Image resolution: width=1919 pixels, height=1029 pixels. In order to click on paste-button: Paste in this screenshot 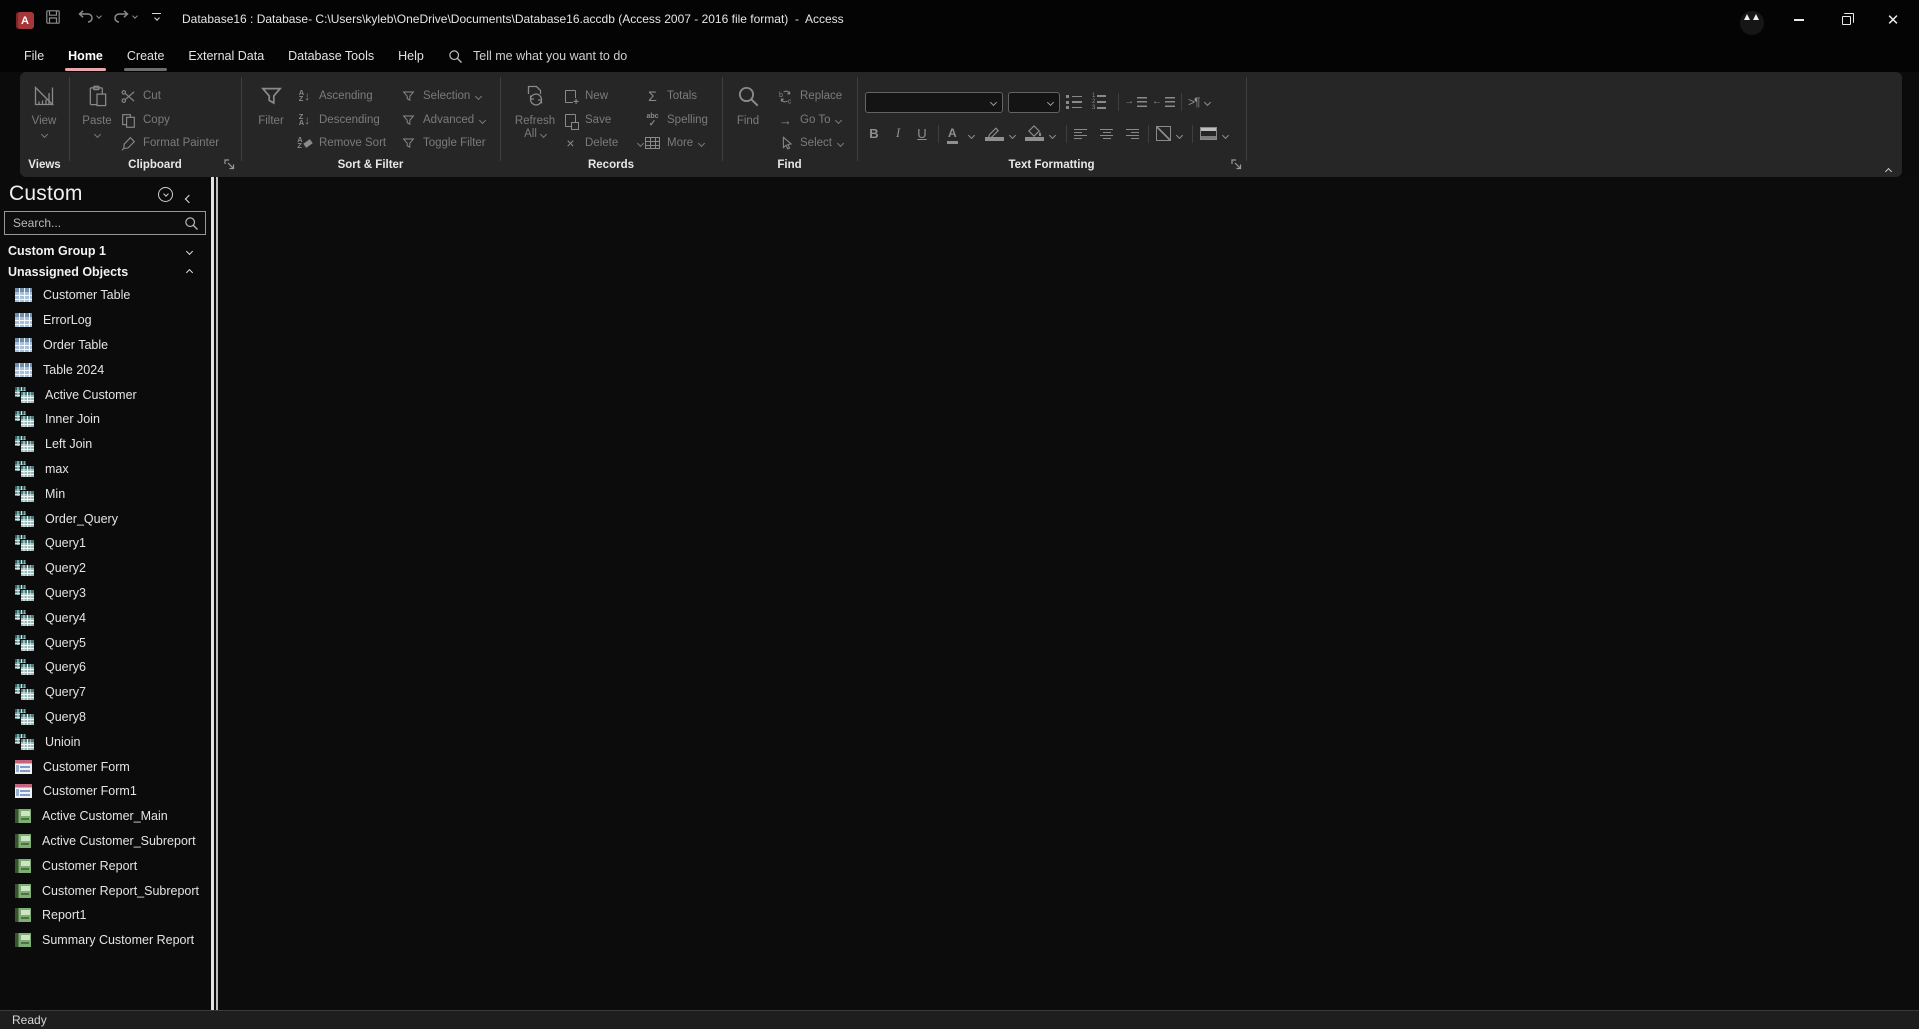, I will do `click(97, 119)`.